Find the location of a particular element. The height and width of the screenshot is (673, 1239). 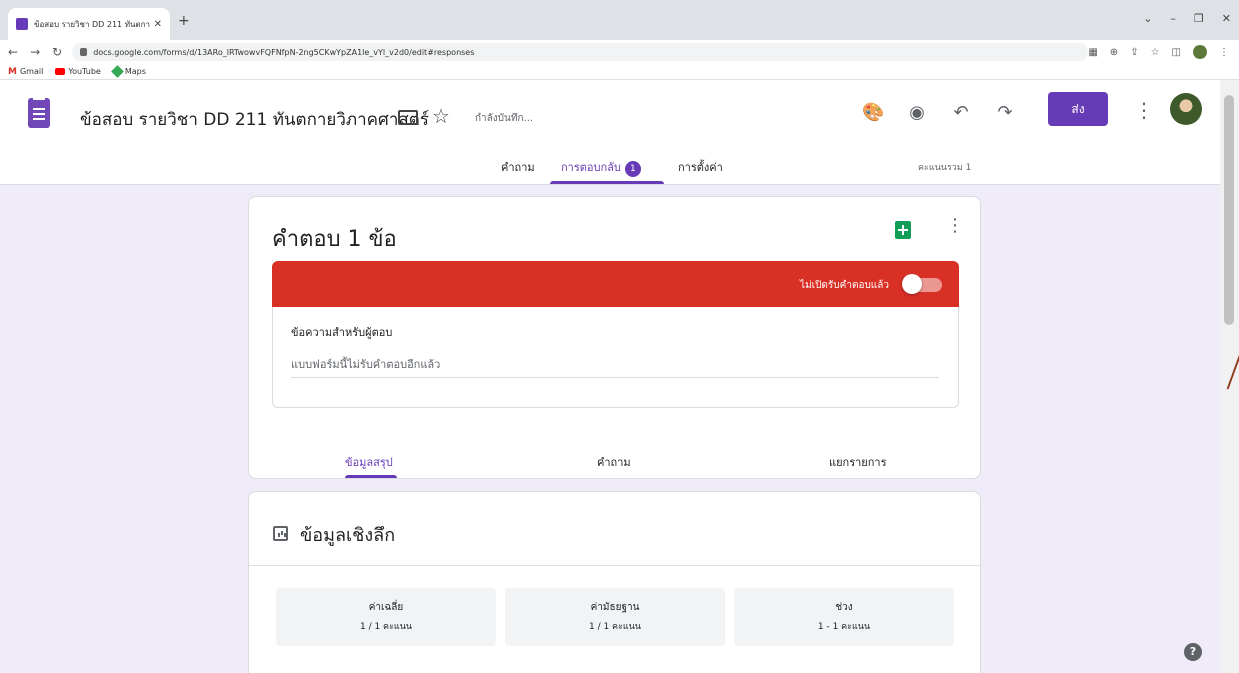

avatar is located at coordinates (1186, 109).